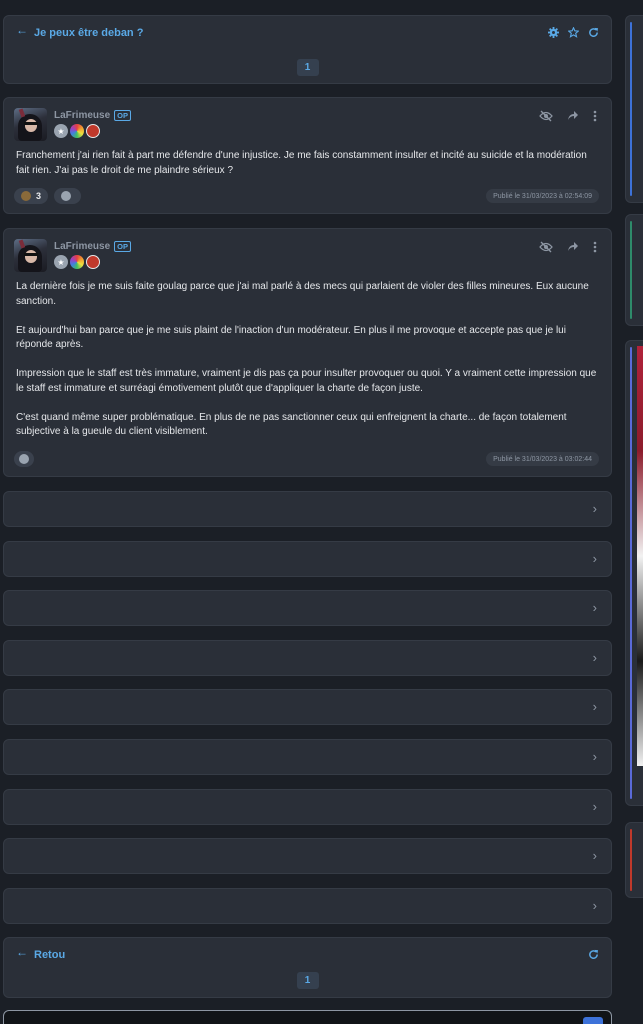 The image size is (643, 1024). I want to click on footer-actions, so click(593, 956).